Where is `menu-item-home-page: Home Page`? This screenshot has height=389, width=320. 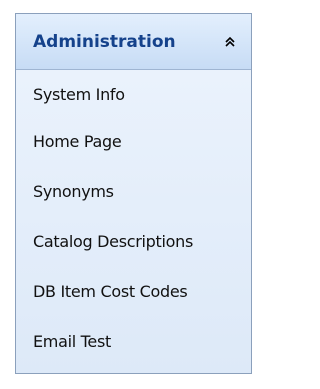 menu-item-home-page: Home Page is located at coordinates (133, 141).